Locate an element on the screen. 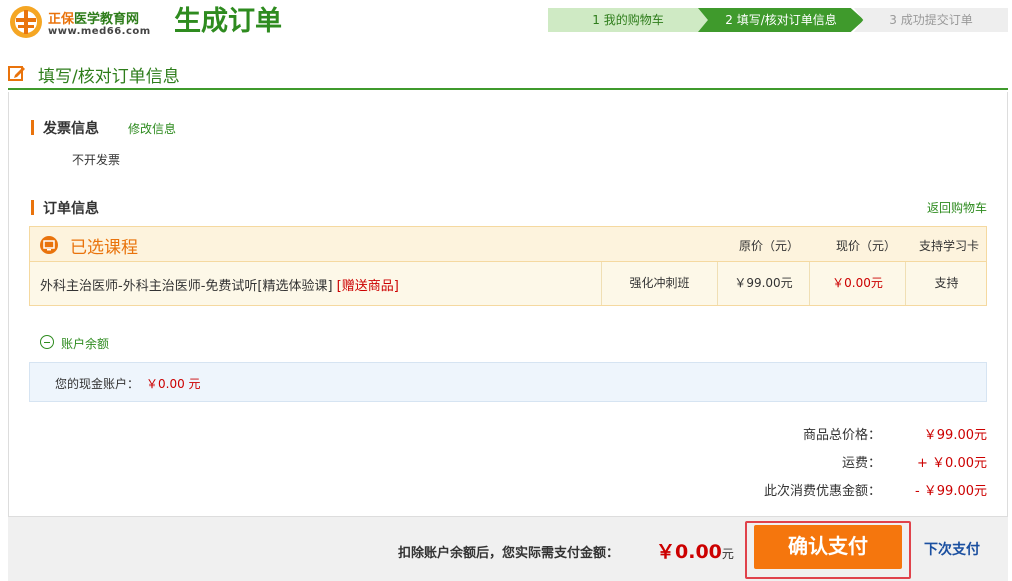 This screenshot has width=1012, height=581. modify-invoice-link: 修改信息 is located at coordinates (152, 128).